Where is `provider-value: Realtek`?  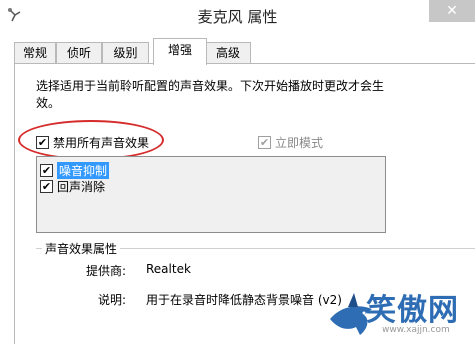
provider-value: Realtek is located at coordinates (168, 269).